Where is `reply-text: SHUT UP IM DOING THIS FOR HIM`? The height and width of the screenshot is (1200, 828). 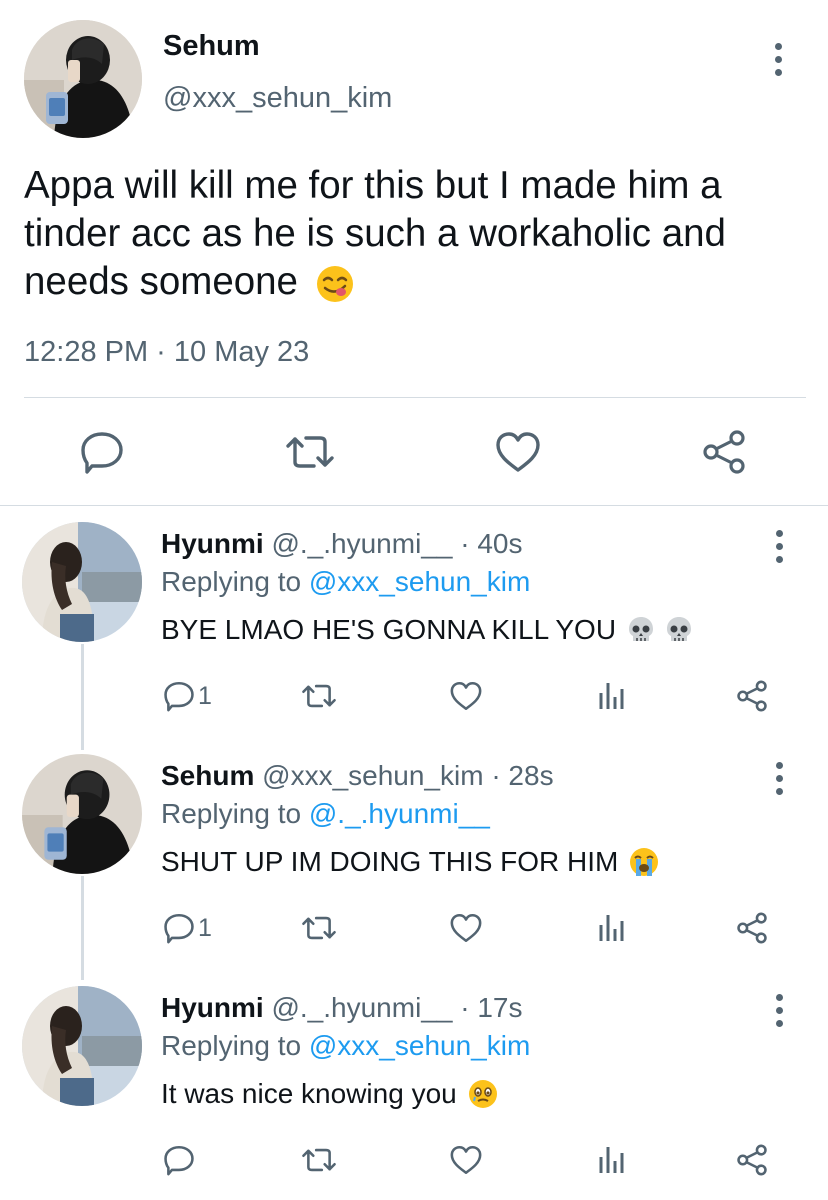
reply-text: SHUT UP IM DOING THIS FOR HIM is located at coordinates (410, 862).